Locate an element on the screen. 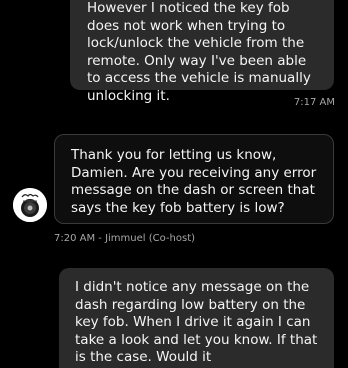  message-meta: 7:20 AM - Jimmuel (Co-host) is located at coordinates (125, 238).